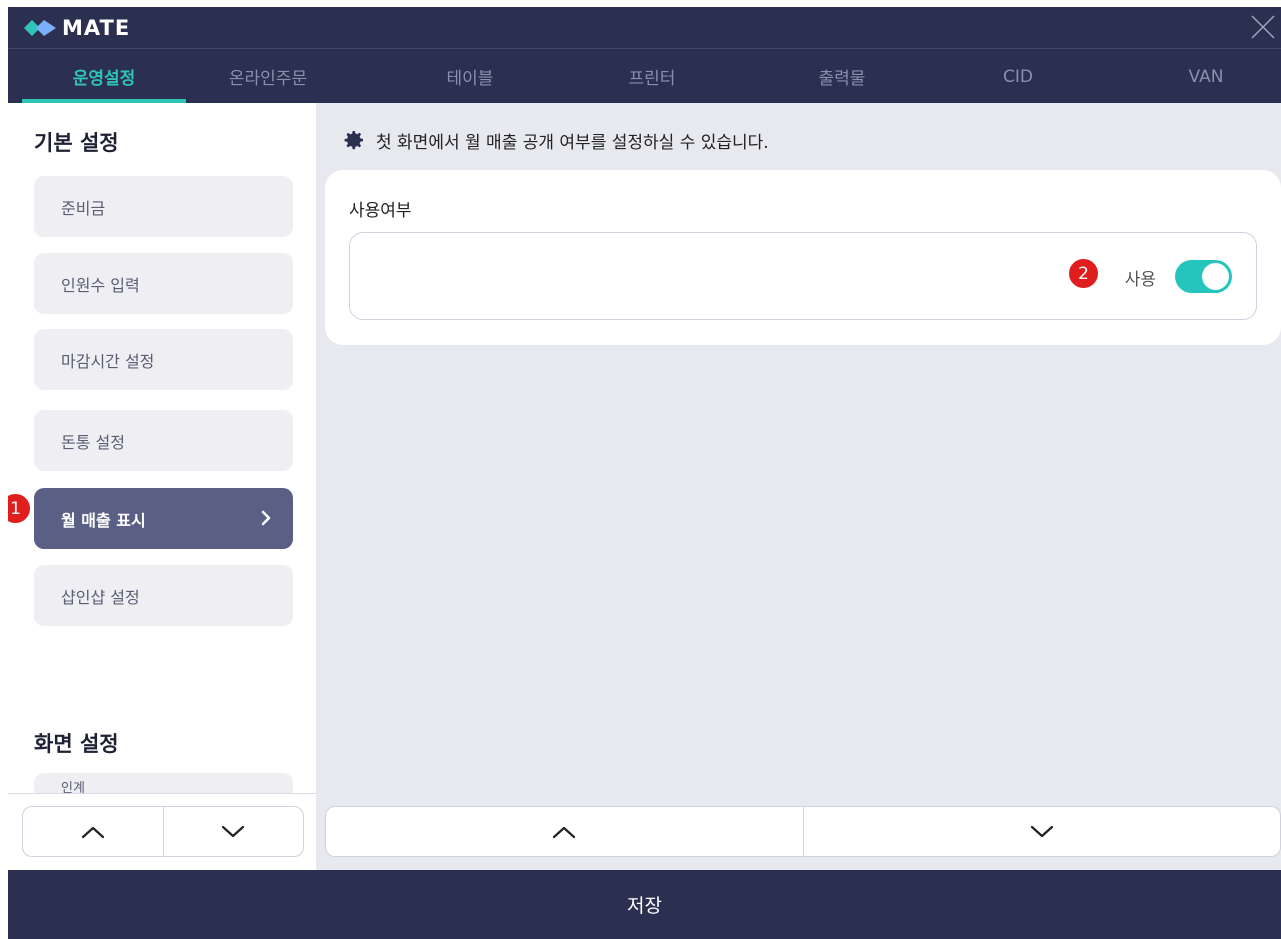 This screenshot has width=1281, height=939. What do you see at coordinates (163, 283) in the screenshot?
I see `sidebar-item-guest-count: 인원수 입력` at bounding box center [163, 283].